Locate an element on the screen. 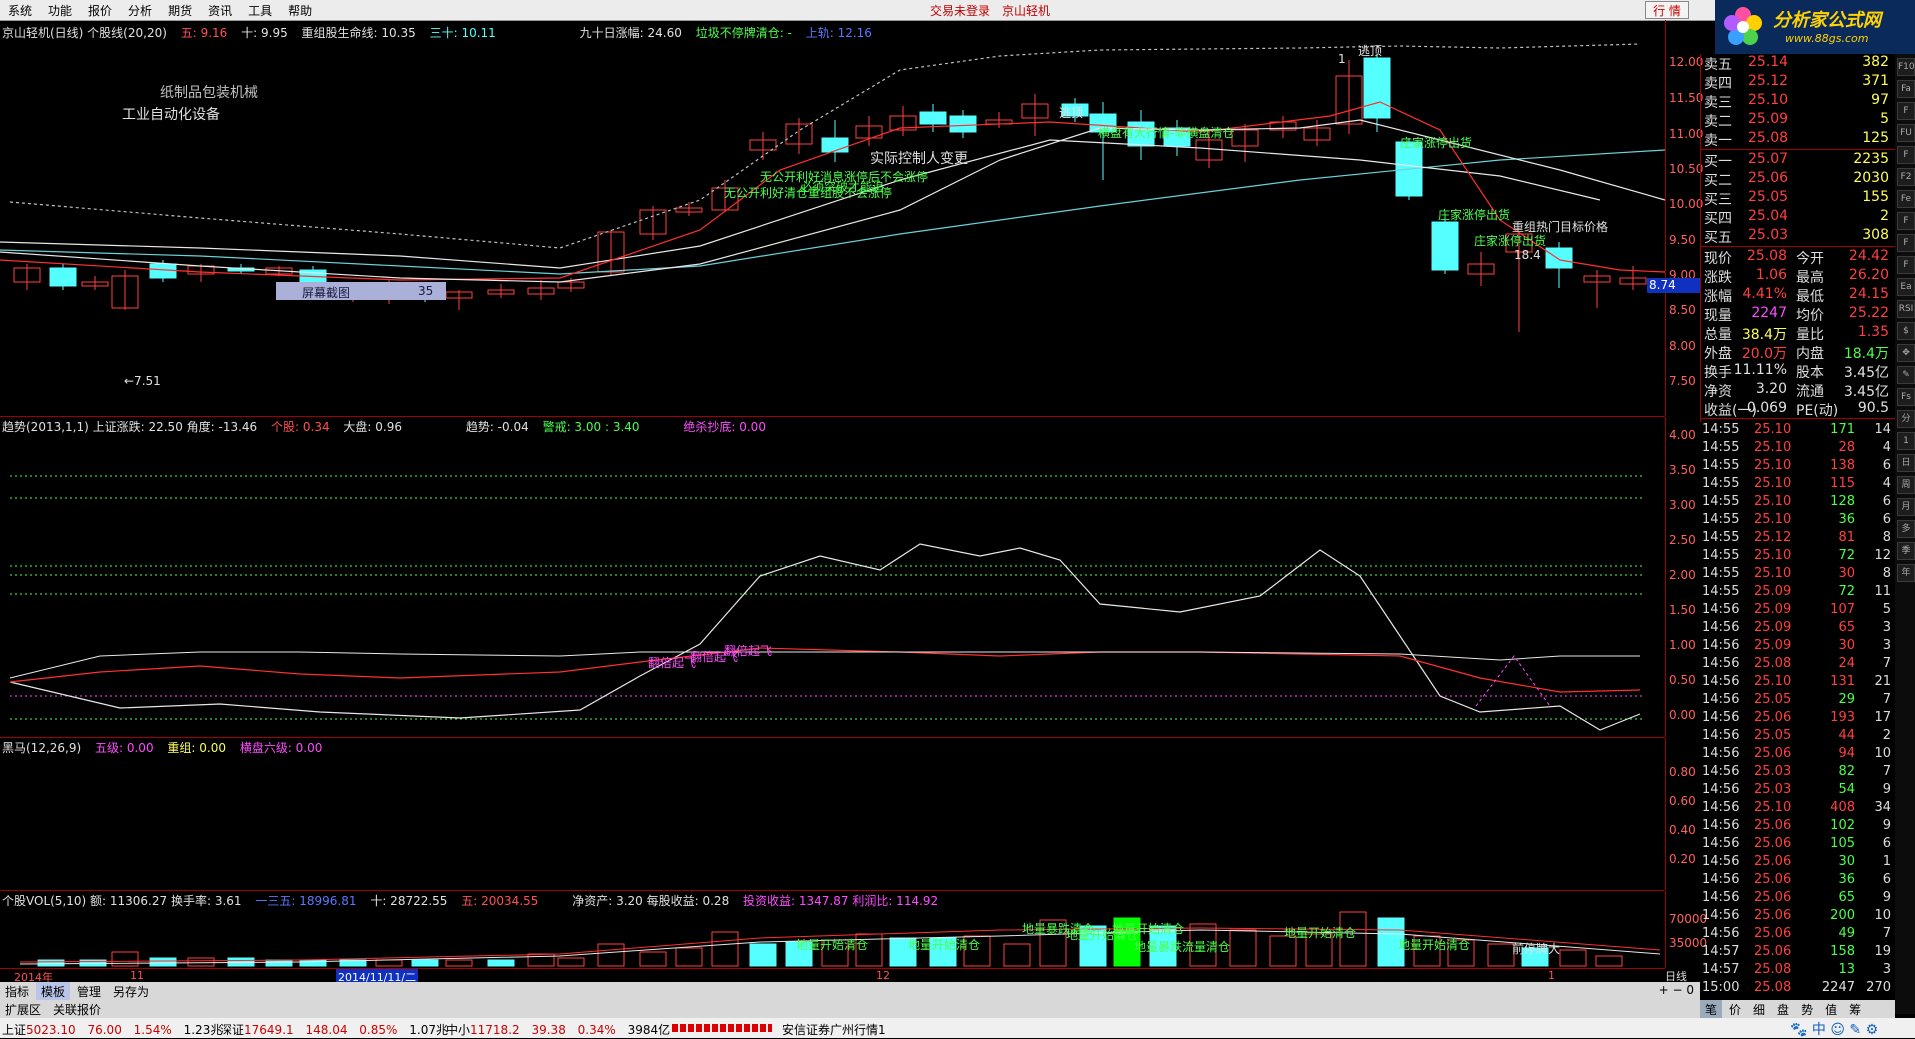  zoom-controls: + − 0 is located at coordinates (1676, 990).